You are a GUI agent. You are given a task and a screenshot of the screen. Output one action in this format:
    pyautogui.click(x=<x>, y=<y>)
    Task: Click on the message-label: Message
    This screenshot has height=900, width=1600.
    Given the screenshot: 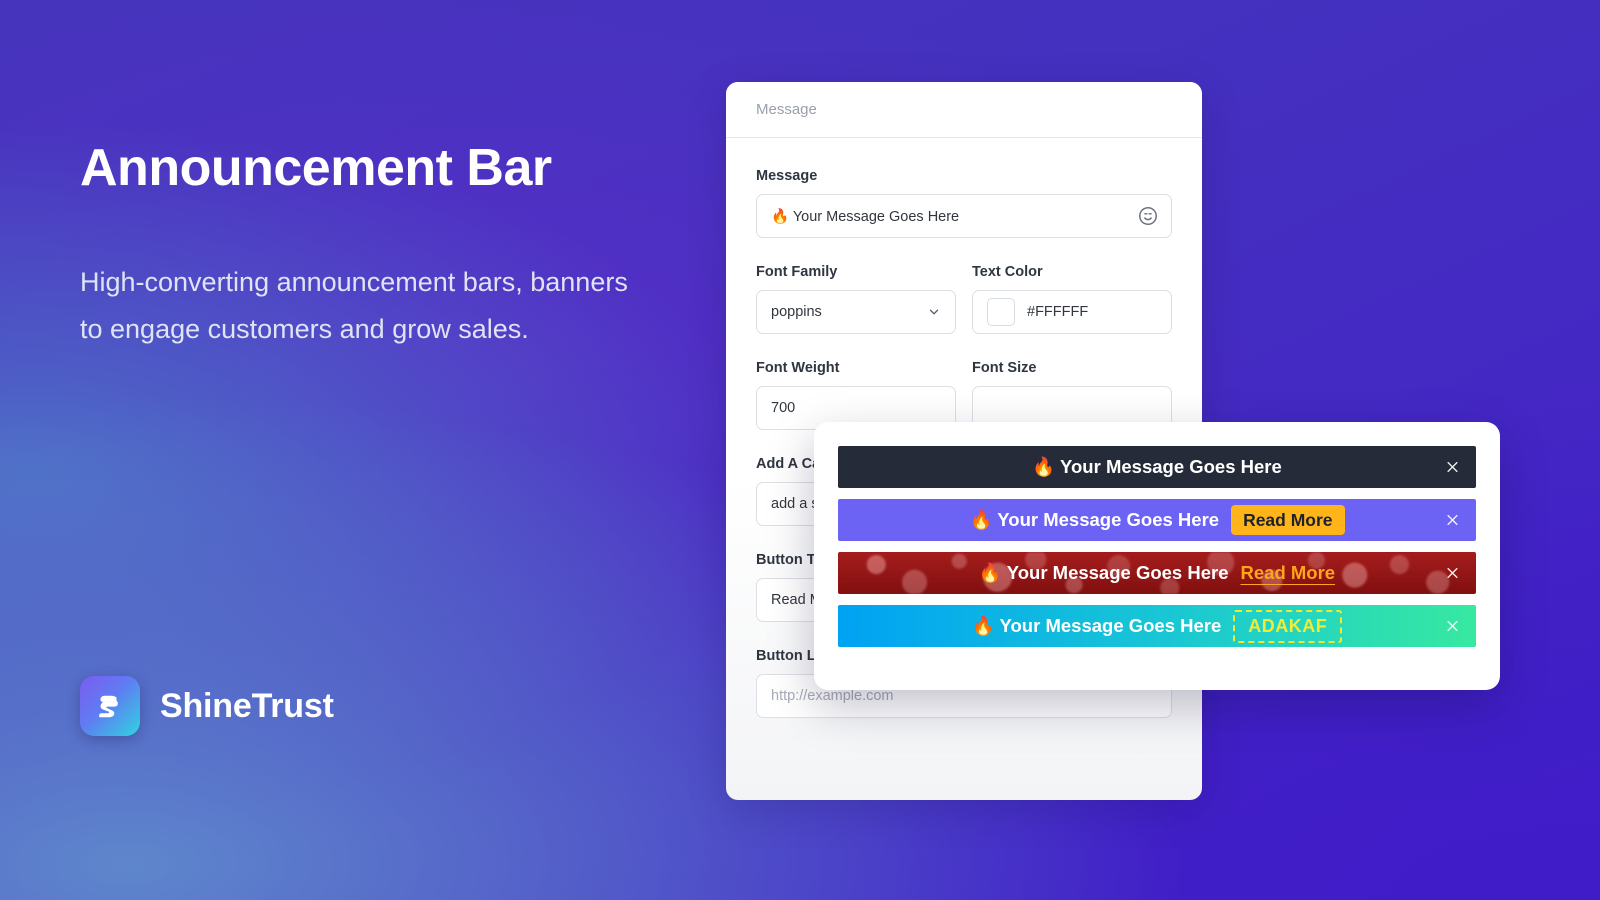 What is the action you would take?
    pyautogui.click(x=787, y=176)
    